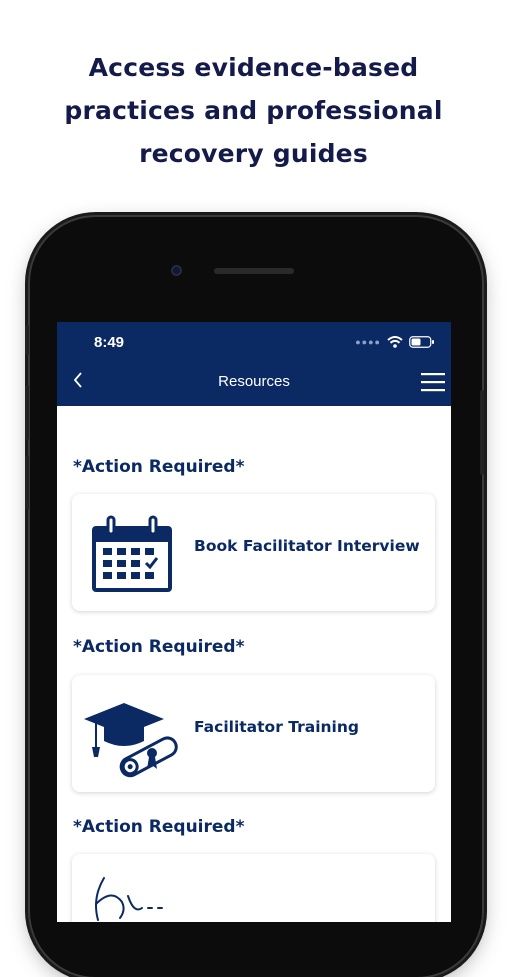 The width and height of the screenshot is (507, 977). I want to click on menu-button, so click(433, 382).